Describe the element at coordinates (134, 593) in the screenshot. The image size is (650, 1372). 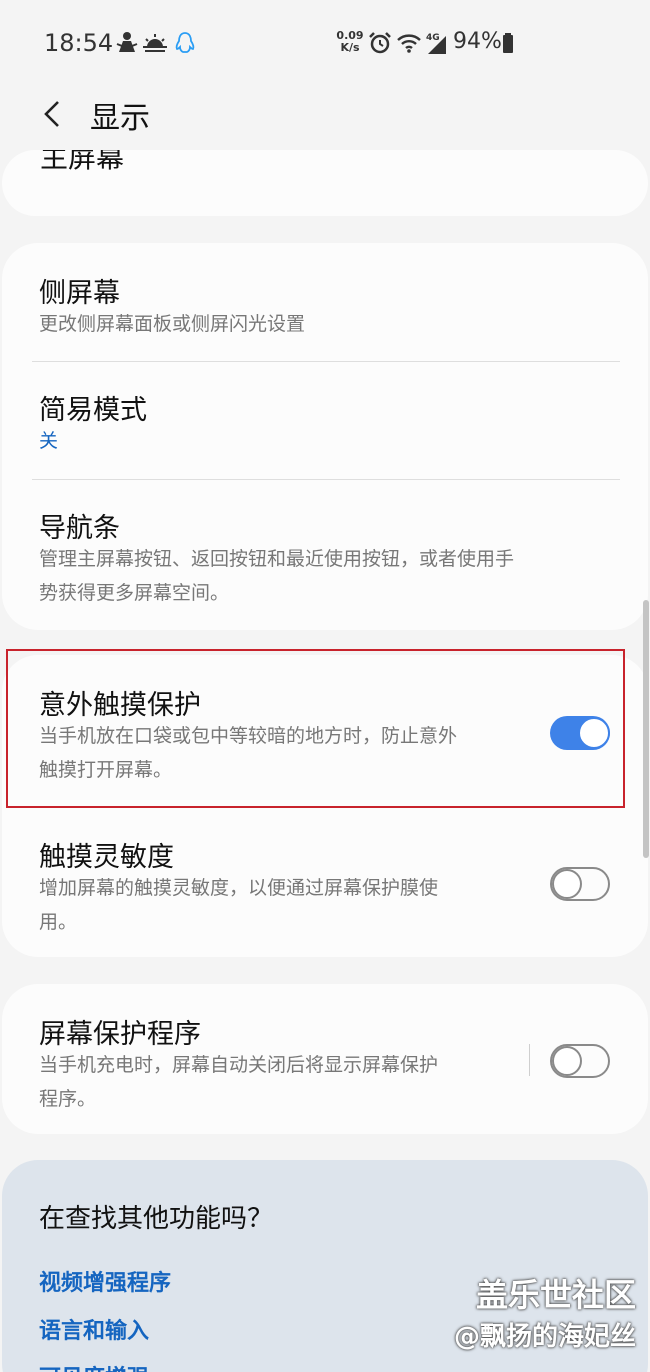
I see `item-subtitle-line-2: 势获得更多屏幕空间。` at that location.